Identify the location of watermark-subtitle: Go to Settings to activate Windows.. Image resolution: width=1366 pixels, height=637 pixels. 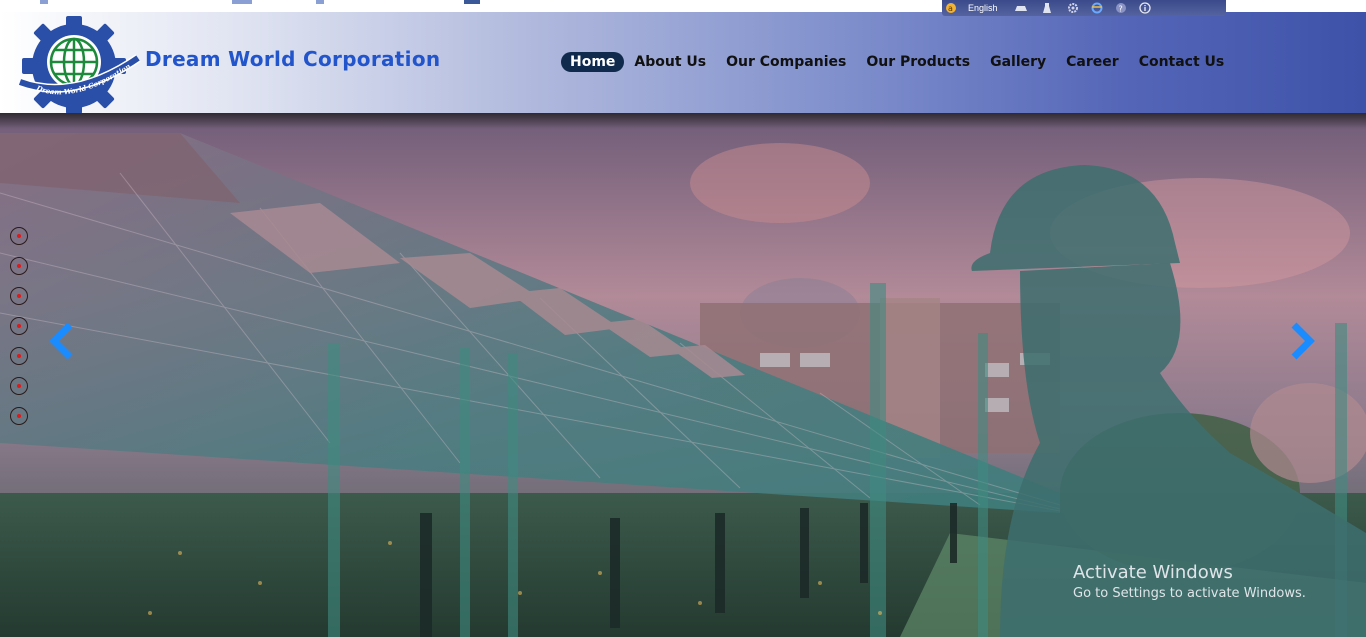
(1189, 593).